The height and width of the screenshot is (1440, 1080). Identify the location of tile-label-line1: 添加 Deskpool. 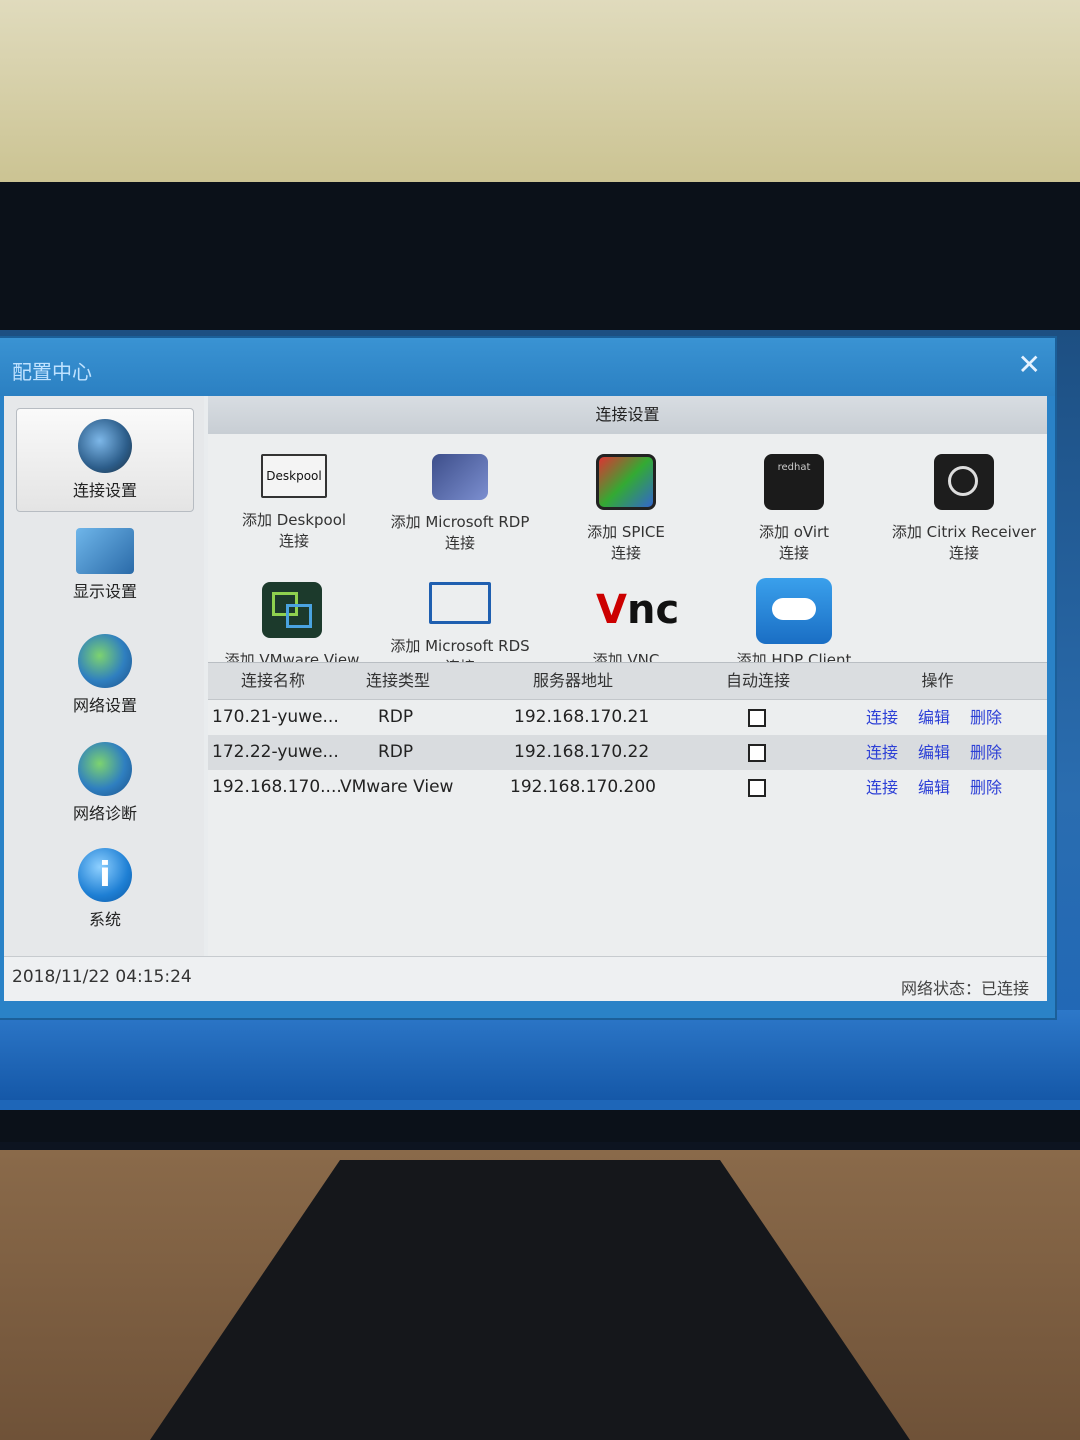
(294, 520).